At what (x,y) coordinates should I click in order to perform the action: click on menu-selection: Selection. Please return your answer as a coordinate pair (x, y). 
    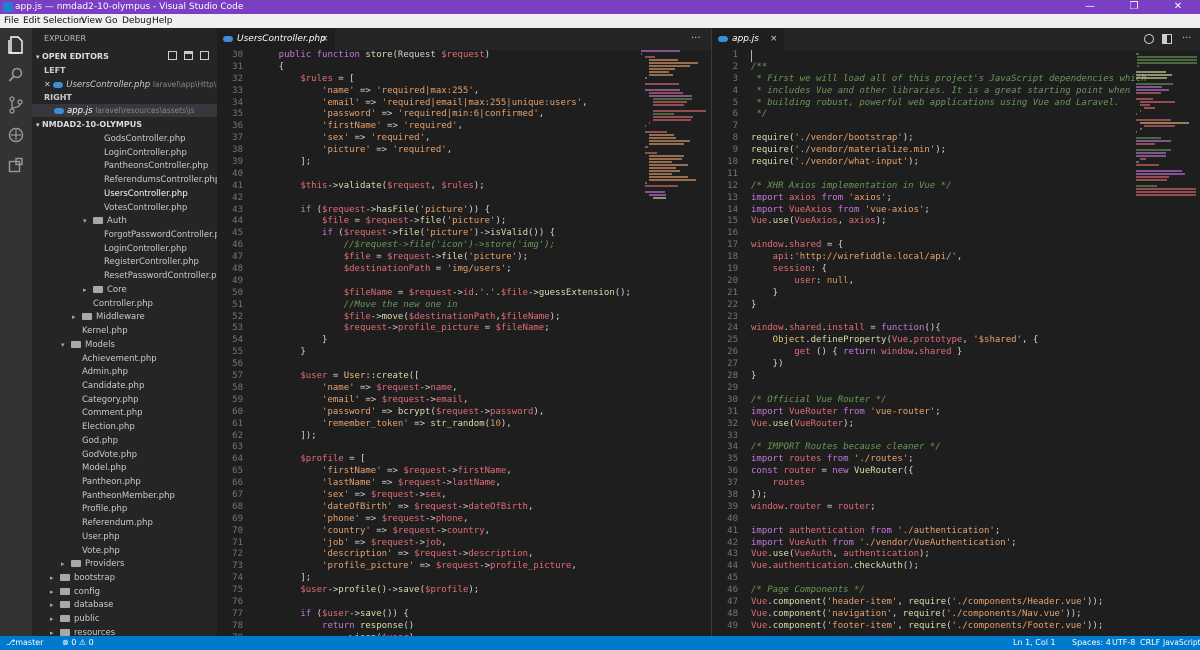
    Looking at the image, I should click on (63, 21).